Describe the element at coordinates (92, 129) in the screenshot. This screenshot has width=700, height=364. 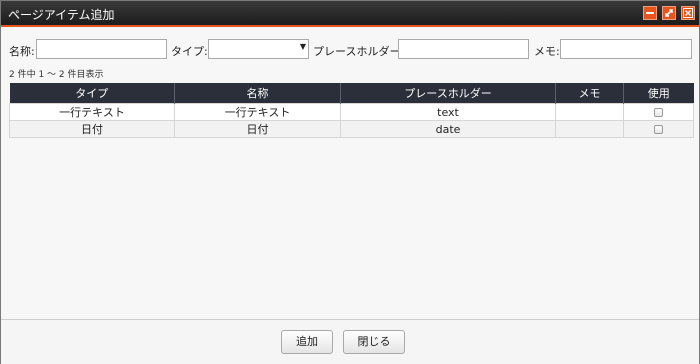
I see `cell-type: 日付` at that location.